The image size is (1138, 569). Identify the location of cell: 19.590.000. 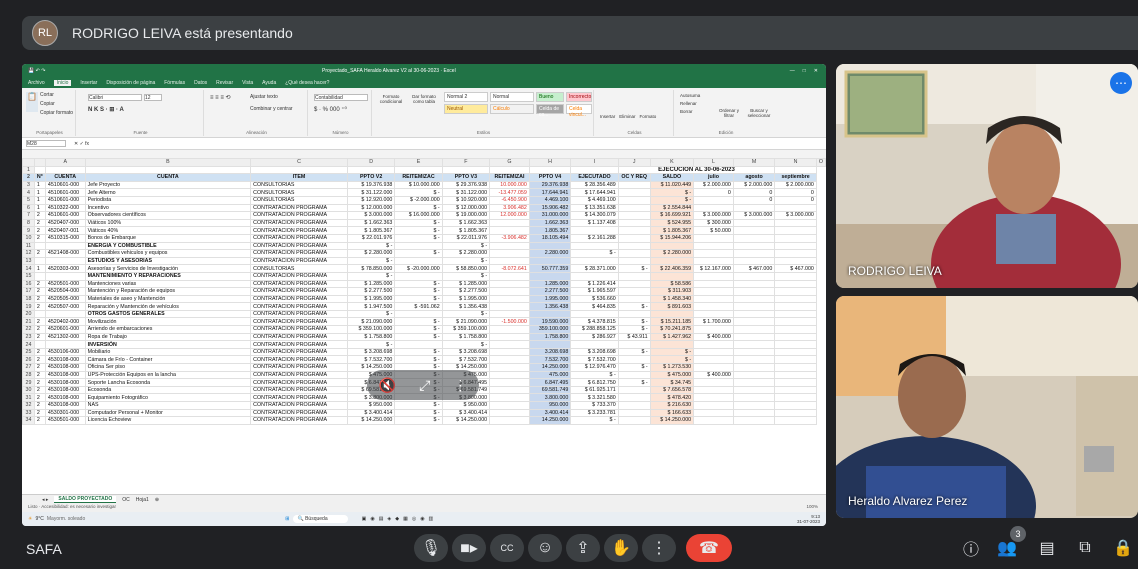
(550, 322).